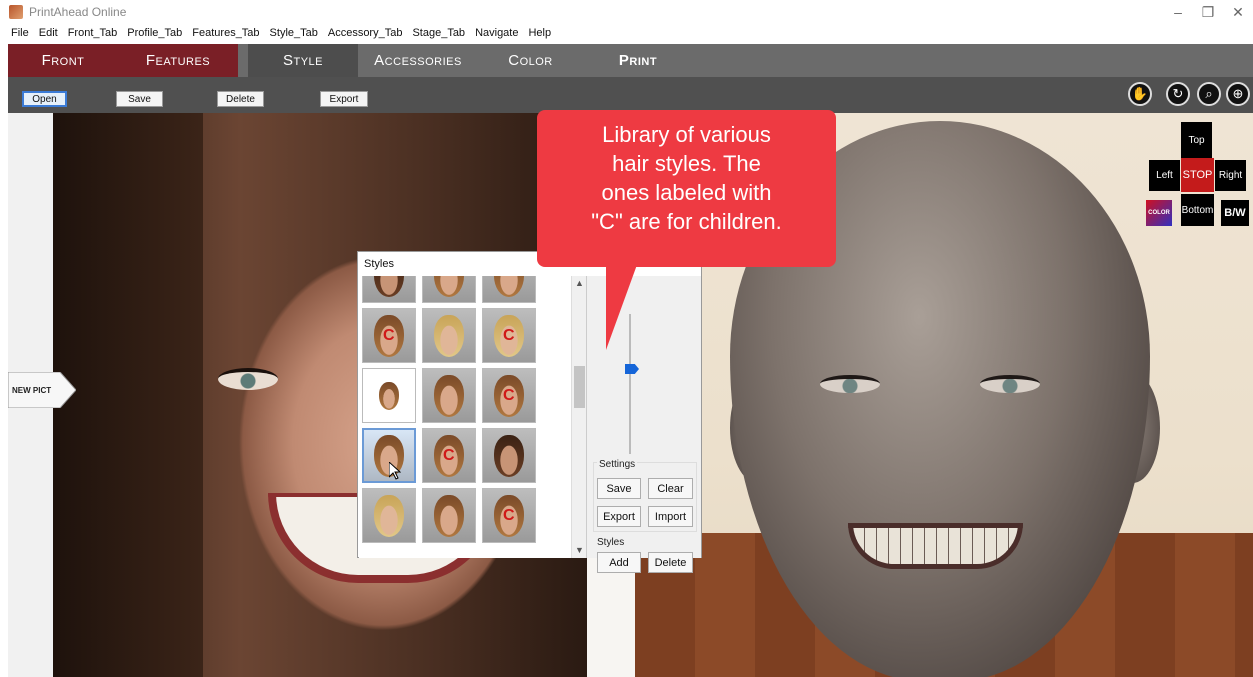  I want to click on menu-features-tab: Features_Tab, so click(225, 34).